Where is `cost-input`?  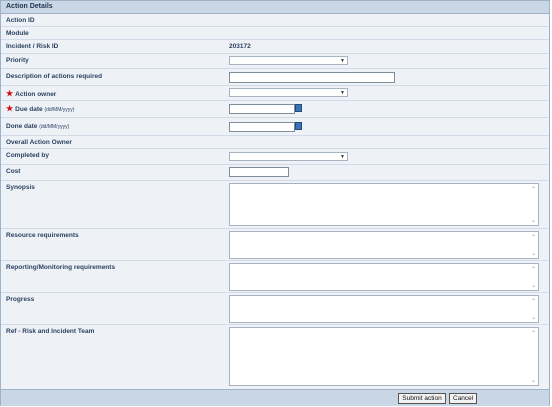
cost-input is located at coordinates (259, 172).